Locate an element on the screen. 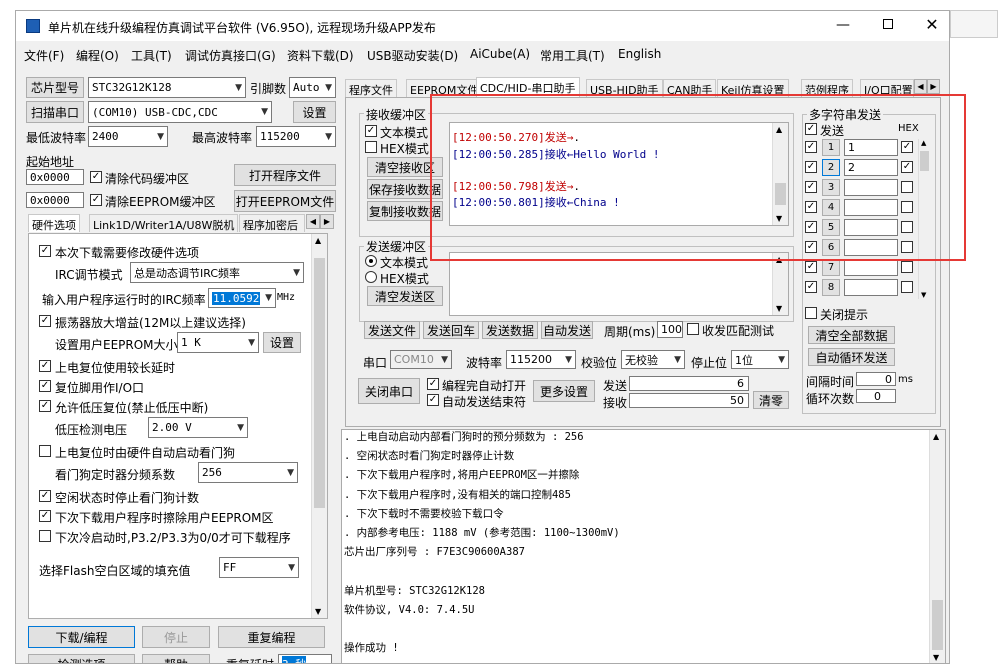  clear-count-button: 清零 is located at coordinates (771, 400).